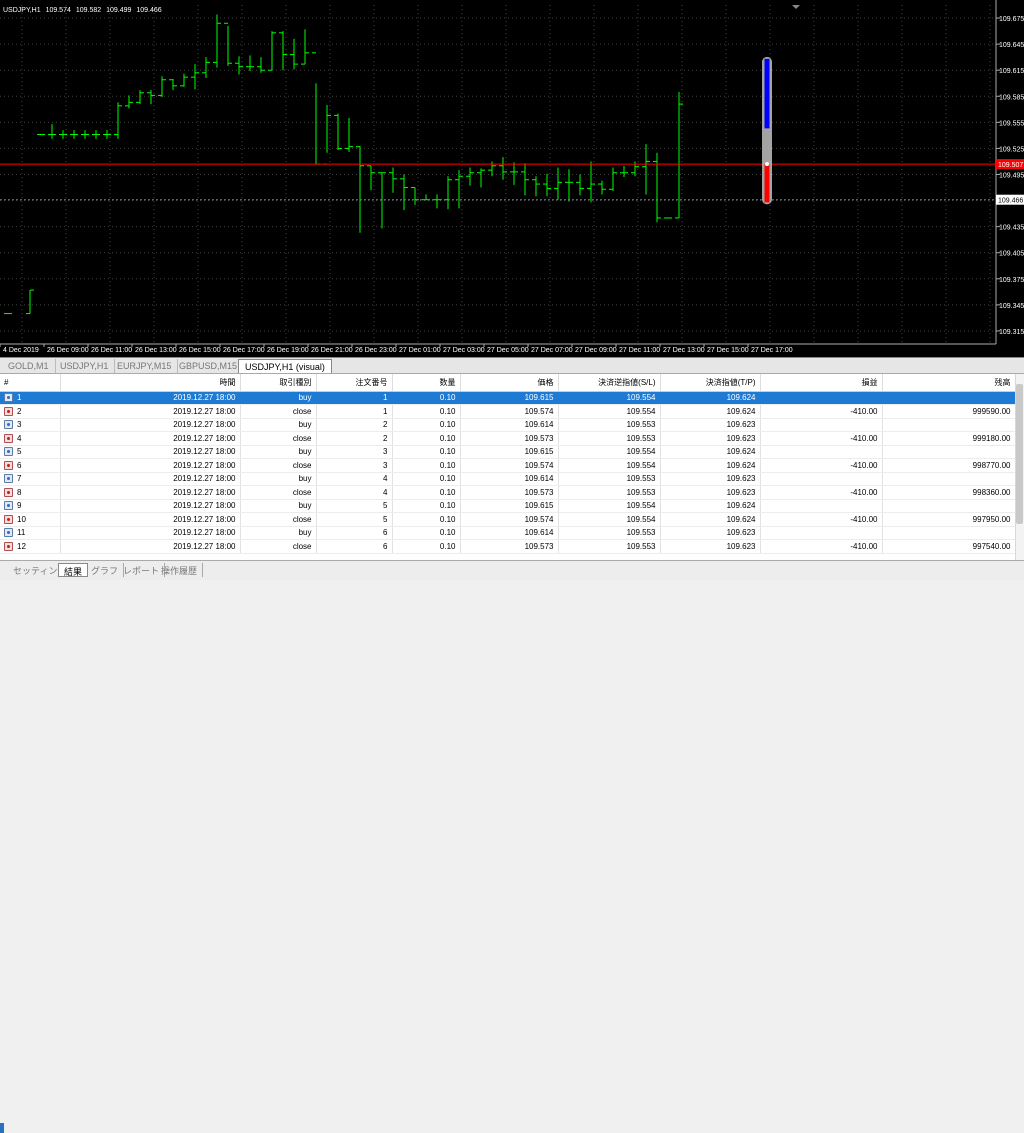 The height and width of the screenshot is (1133, 1024). I want to click on cell-order: 2, so click(354, 438).